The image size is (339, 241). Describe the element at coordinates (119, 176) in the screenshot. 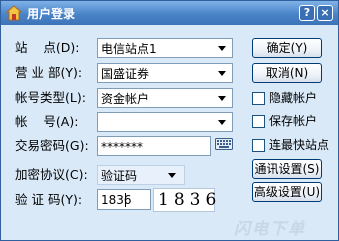

I see `protocol-value: 验证码` at that location.